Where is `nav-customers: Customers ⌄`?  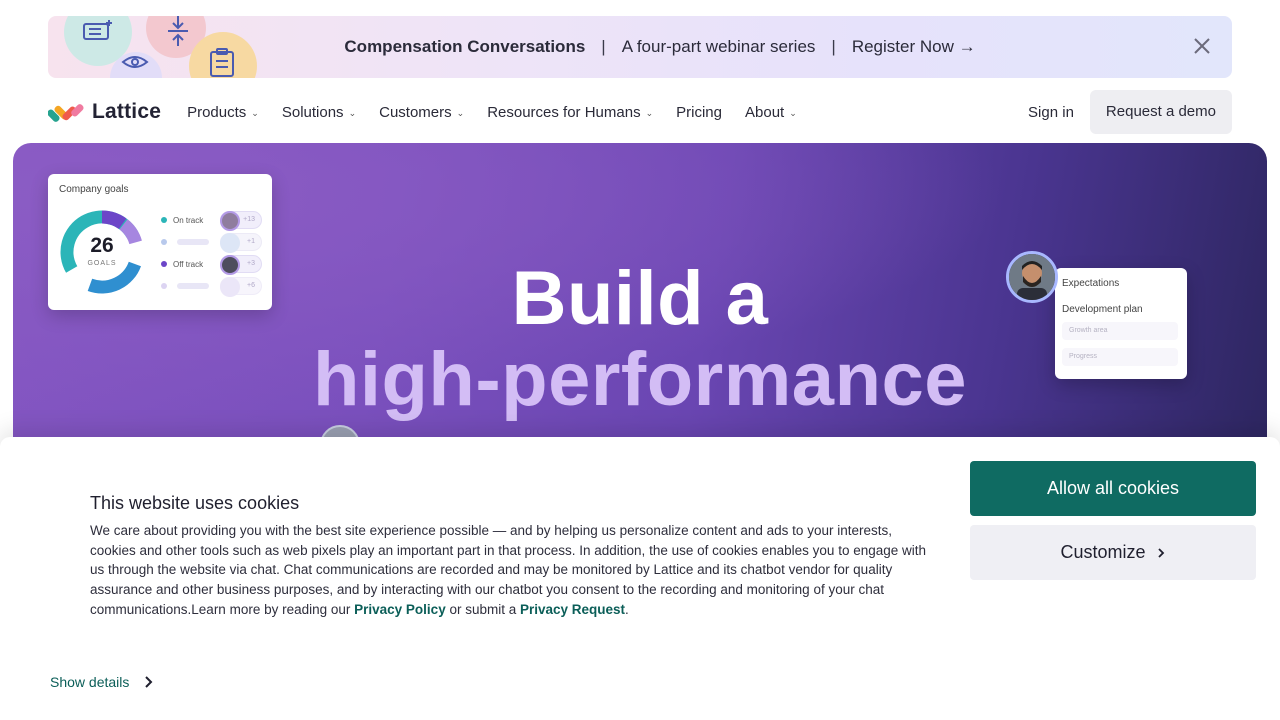 nav-customers: Customers ⌄ is located at coordinates (421, 112).